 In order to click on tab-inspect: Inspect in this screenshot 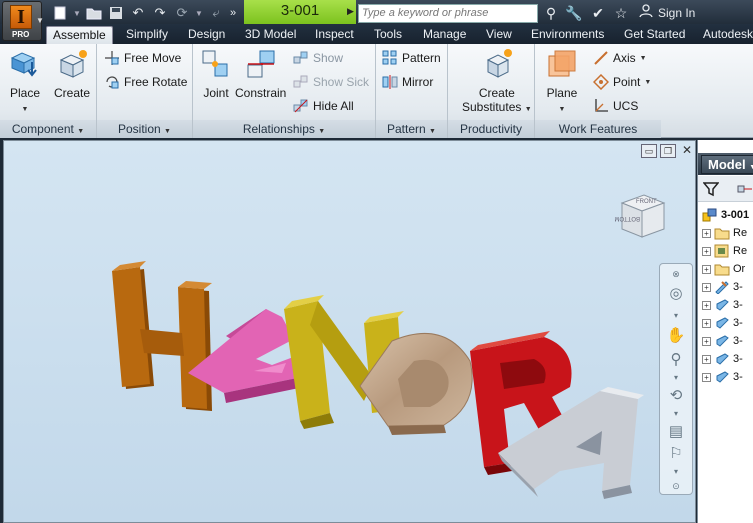, I will do `click(334, 35)`.